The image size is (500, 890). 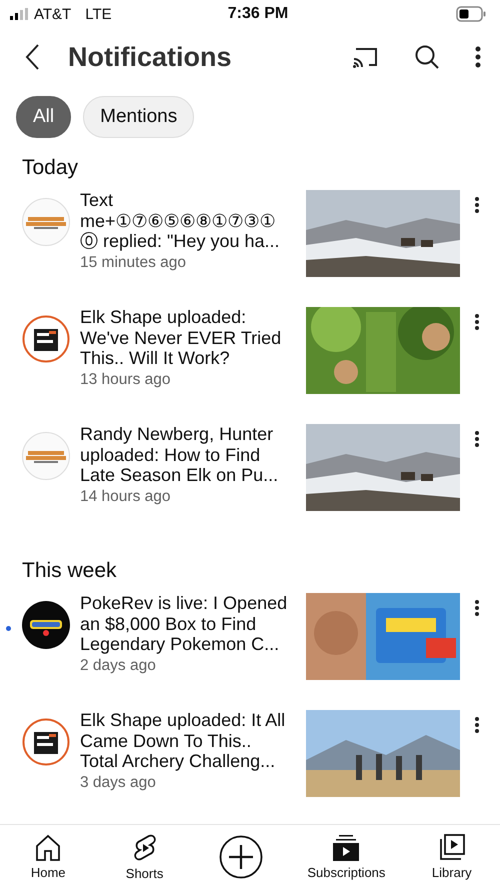 What do you see at coordinates (126, 497) in the screenshot?
I see `notification-time: 14 hours ago` at bounding box center [126, 497].